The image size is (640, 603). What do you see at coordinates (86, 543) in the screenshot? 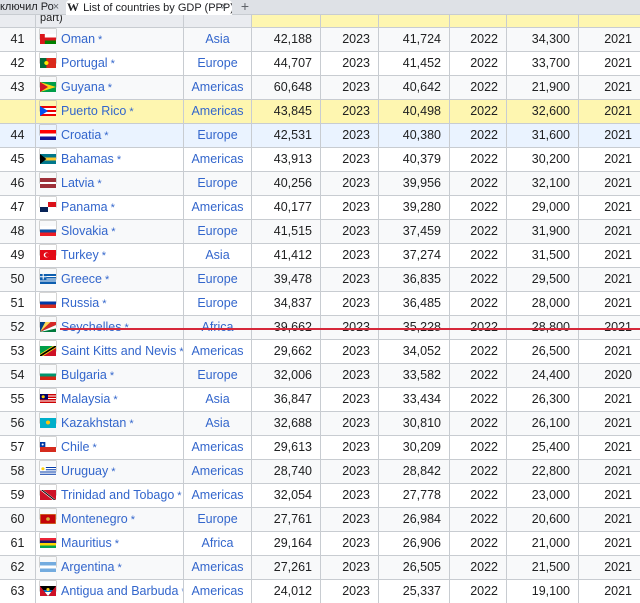
I see `country-link: Mauritius` at bounding box center [86, 543].